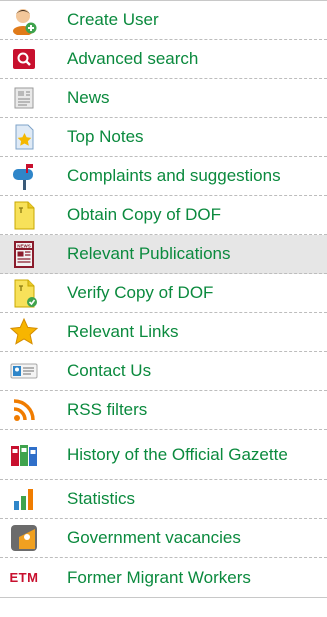 This screenshot has height=617, width=327. I want to click on menu-item-government-vacancies: Government vacancies, so click(163, 538).